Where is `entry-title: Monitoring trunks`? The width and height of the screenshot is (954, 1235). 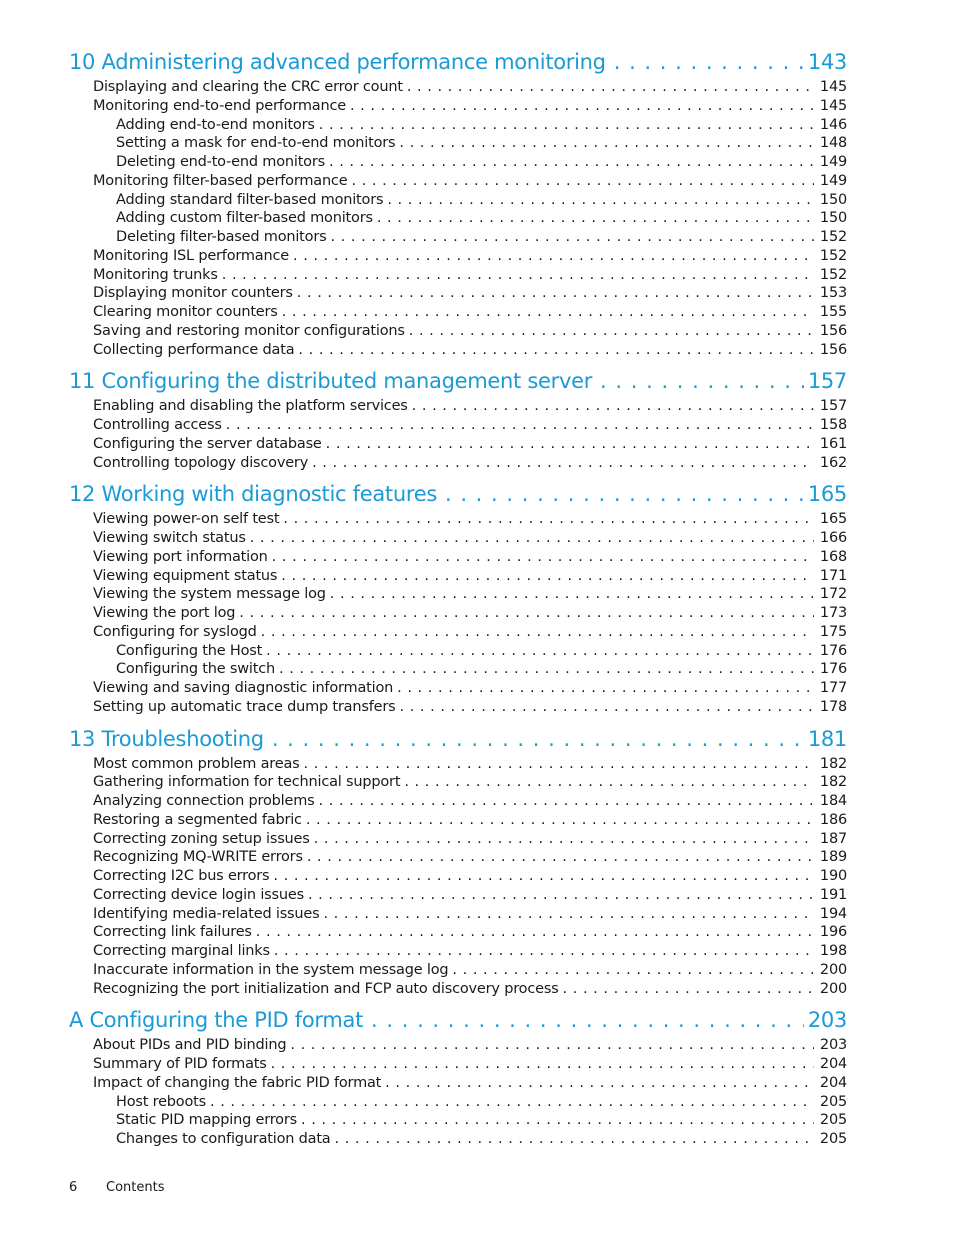 entry-title: Monitoring trunks is located at coordinates (155, 275).